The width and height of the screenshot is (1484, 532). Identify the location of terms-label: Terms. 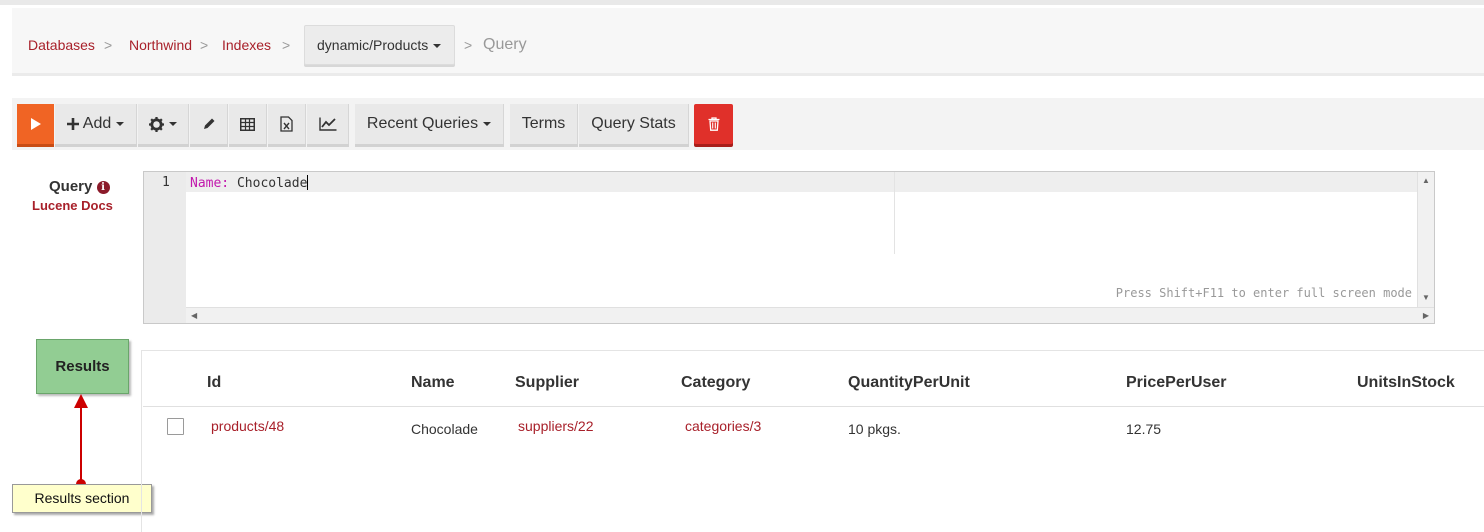
(543, 123).